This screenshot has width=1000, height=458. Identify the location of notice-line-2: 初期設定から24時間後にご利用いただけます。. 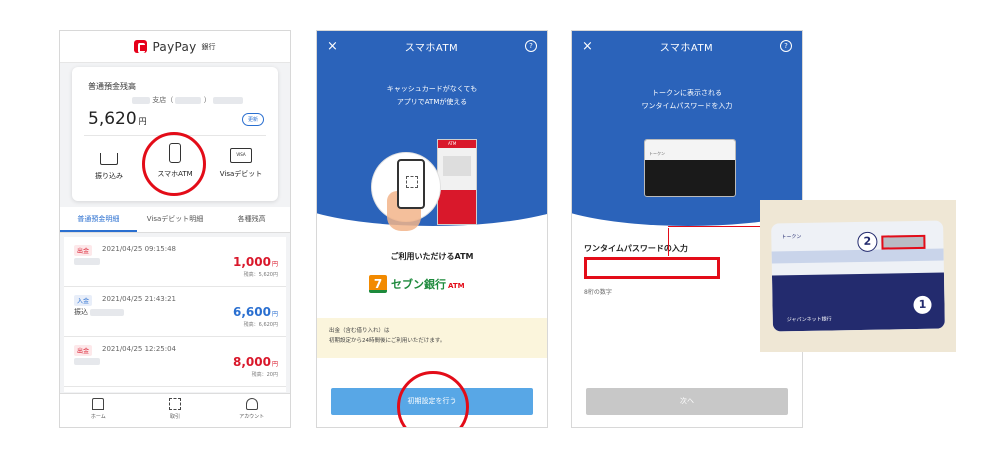
(387, 341).